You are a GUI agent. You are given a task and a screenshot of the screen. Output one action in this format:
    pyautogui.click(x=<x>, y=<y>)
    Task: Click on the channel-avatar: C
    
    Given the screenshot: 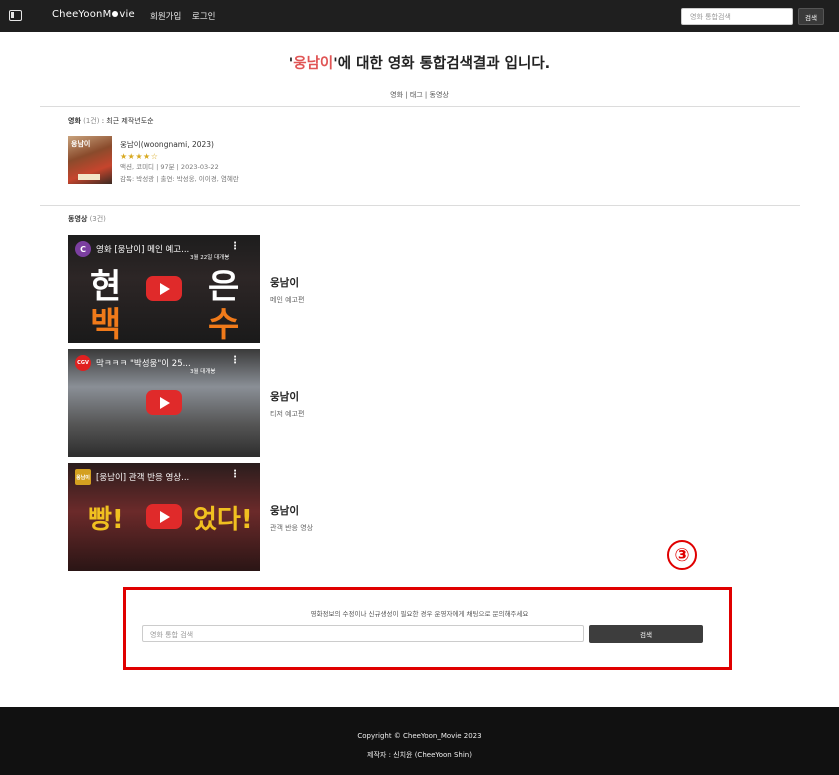 What is the action you would take?
    pyautogui.click(x=83, y=249)
    